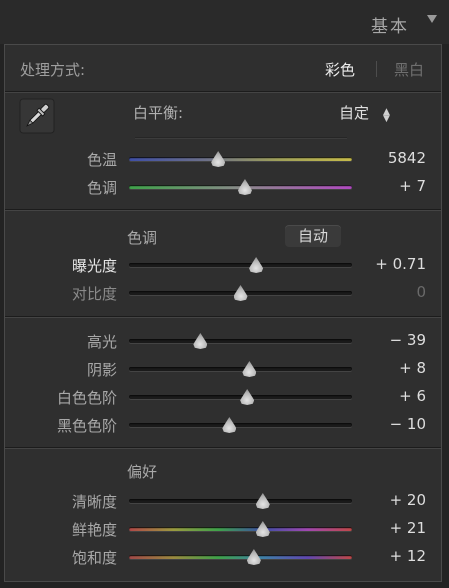 This screenshot has width=449, height=588. I want to click on temp-value: 5842, so click(386, 158).